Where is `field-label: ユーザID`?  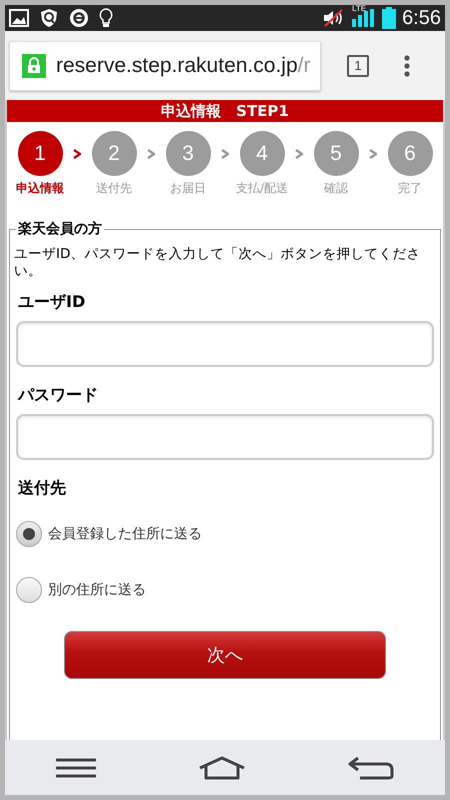 field-label: ユーザID is located at coordinates (52, 302).